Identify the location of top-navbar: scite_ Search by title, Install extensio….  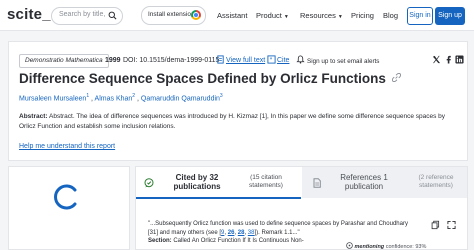
(237, 15).